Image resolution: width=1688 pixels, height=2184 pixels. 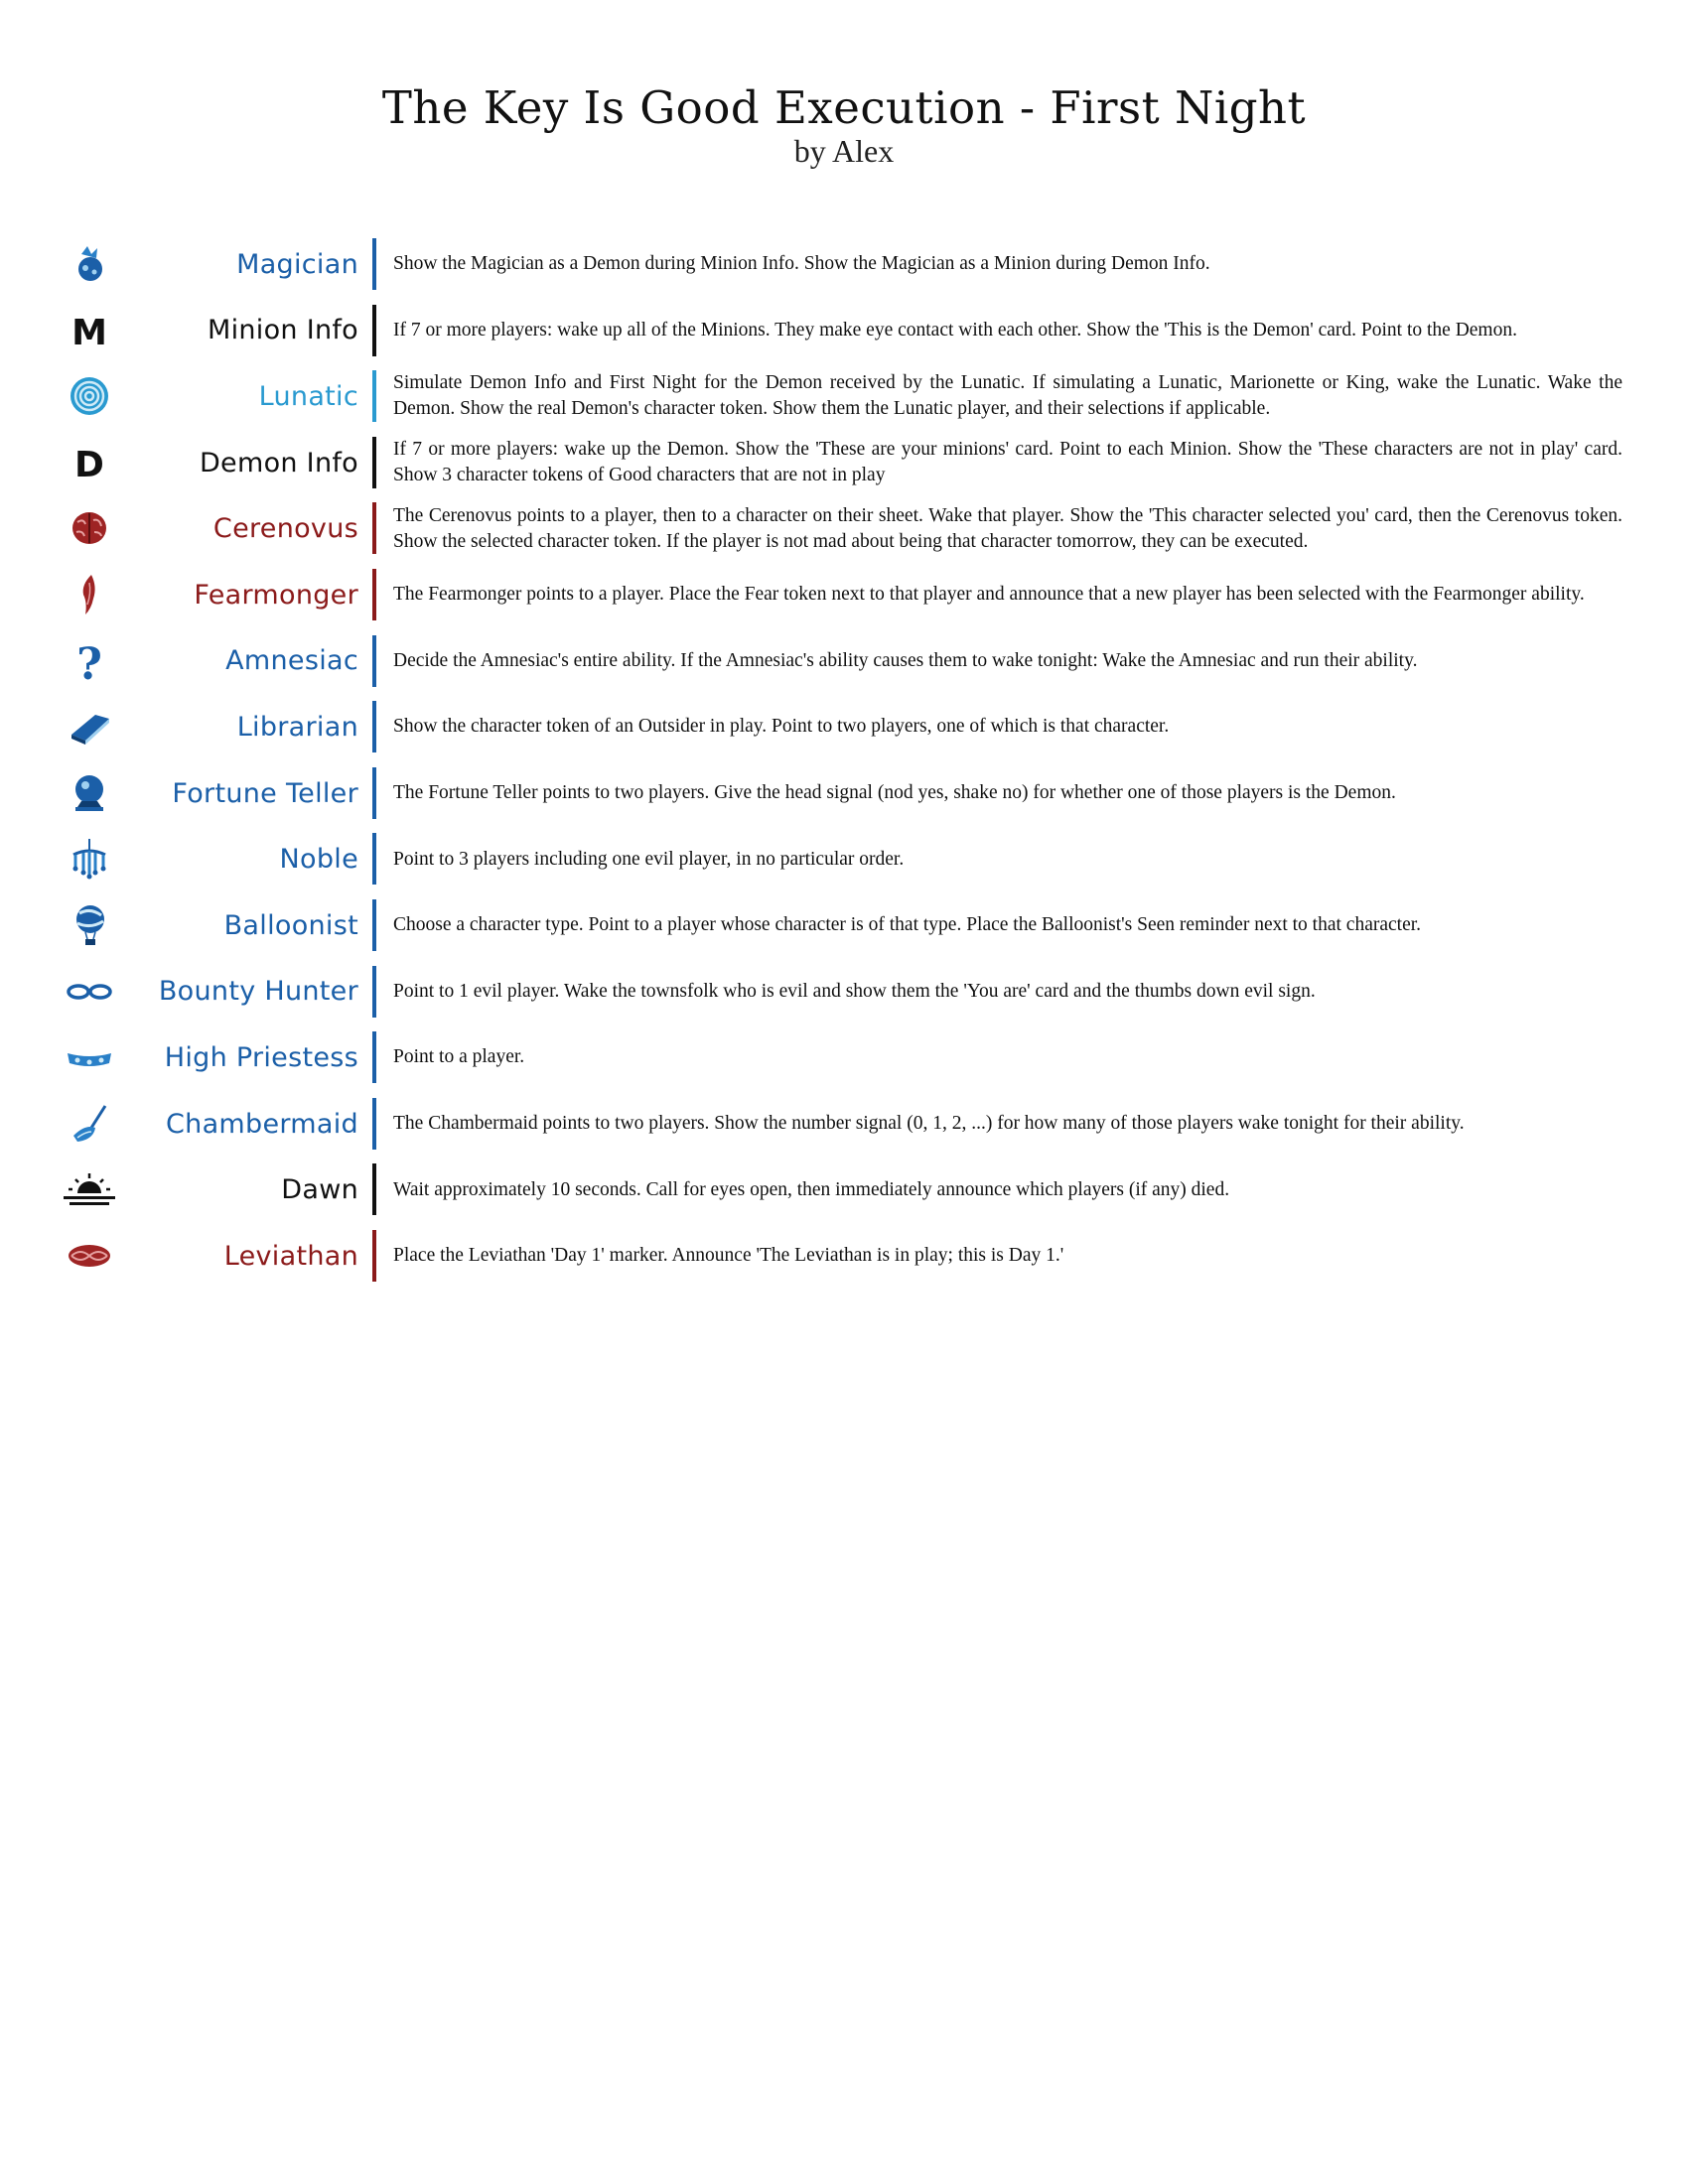 What do you see at coordinates (319, 1190) in the screenshot?
I see `character-name: Dawn` at bounding box center [319, 1190].